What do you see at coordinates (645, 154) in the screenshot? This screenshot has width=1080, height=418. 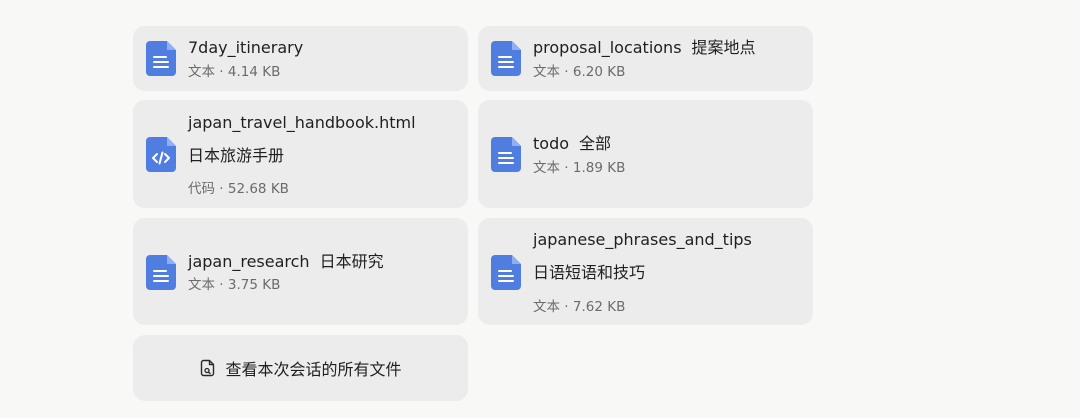 I see `file-card-todo: todo 全部 文本 · 1.89 KB` at bounding box center [645, 154].